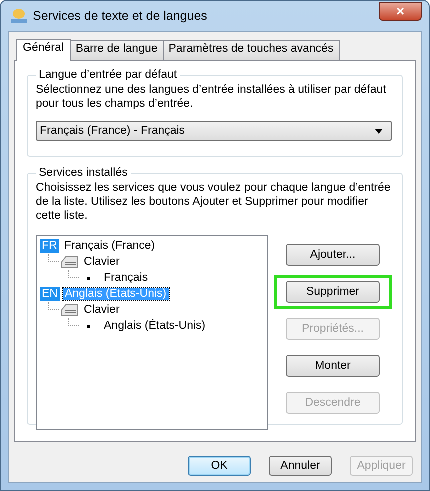 The width and height of the screenshot is (430, 491). What do you see at coordinates (333, 292) in the screenshot?
I see `button: Supprimer` at bounding box center [333, 292].